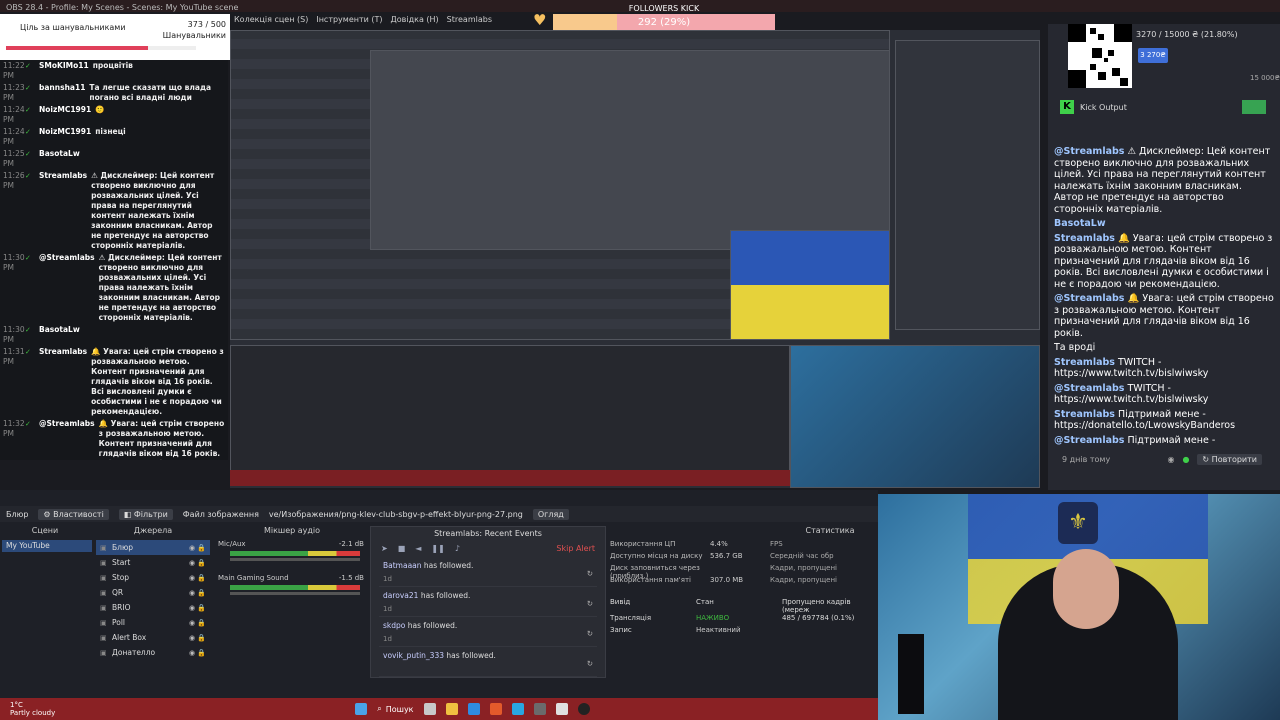 The width and height of the screenshot is (1280, 720). Describe the element at coordinates (583, 709) in the screenshot. I see `obs-icon` at that location.